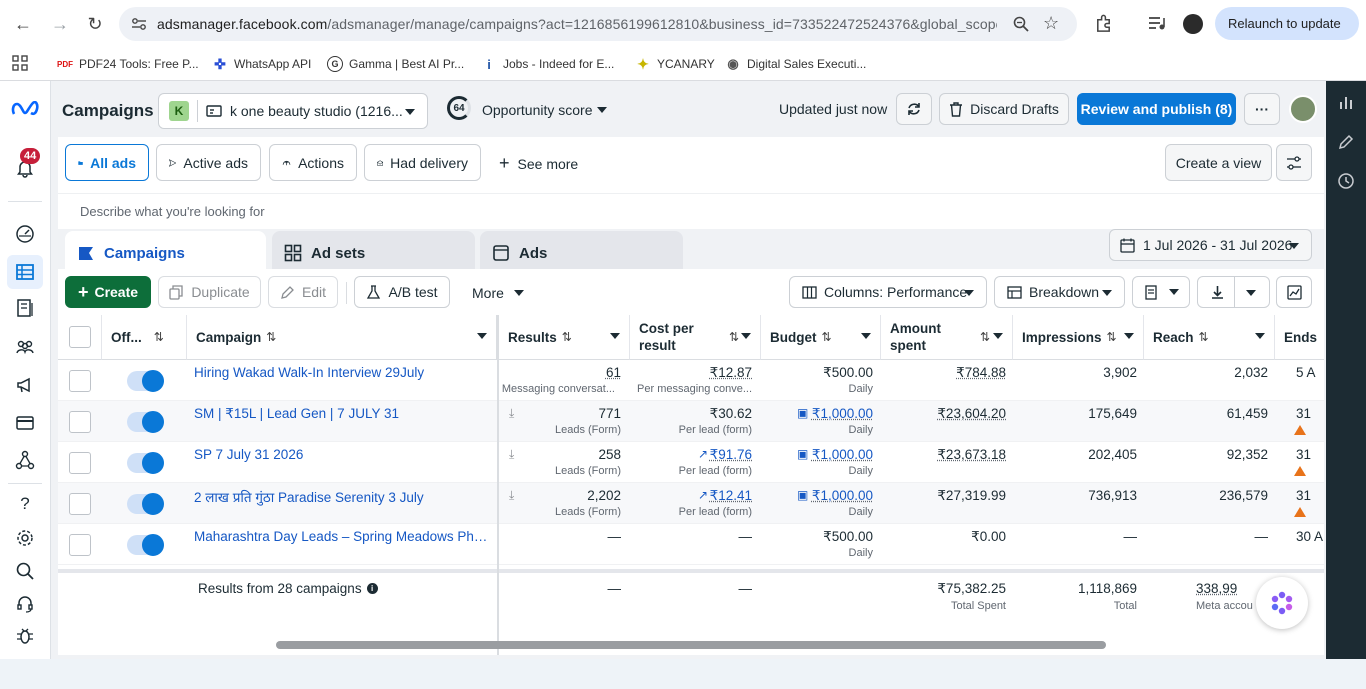 The image size is (1366, 689). Describe the element at coordinates (313, 162) in the screenshot. I see `chip-actions: Actions` at that location.